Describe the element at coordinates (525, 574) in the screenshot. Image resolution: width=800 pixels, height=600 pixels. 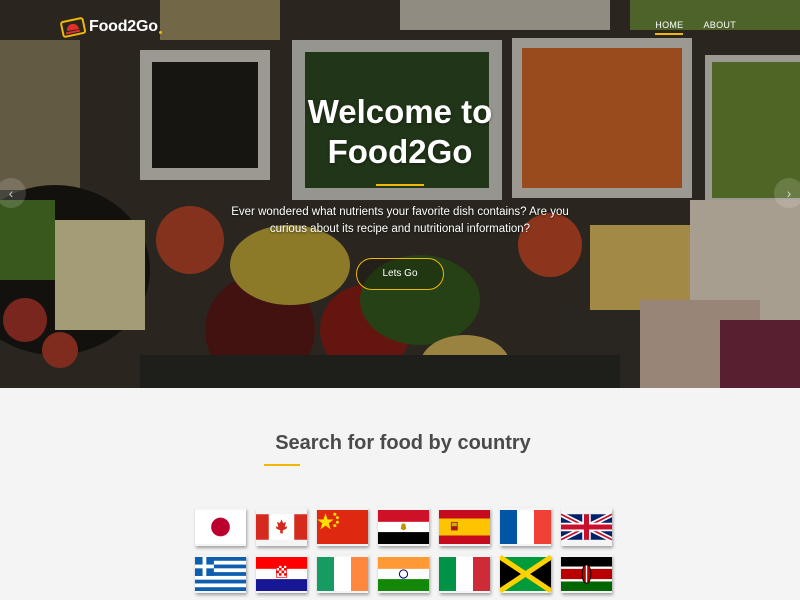
I see `flag-jamaica-icon` at that location.